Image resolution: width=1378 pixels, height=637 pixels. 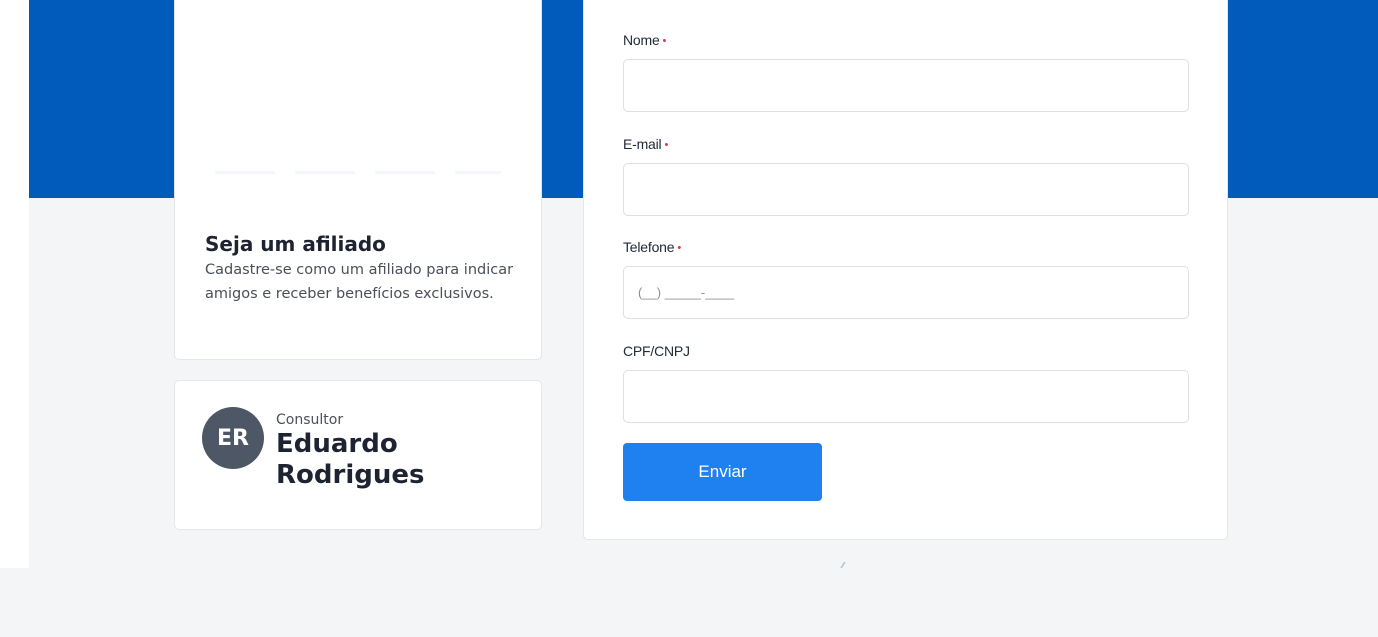 What do you see at coordinates (906, 292) in the screenshot?
I see `phone-field` at bounding box center [906, 292].